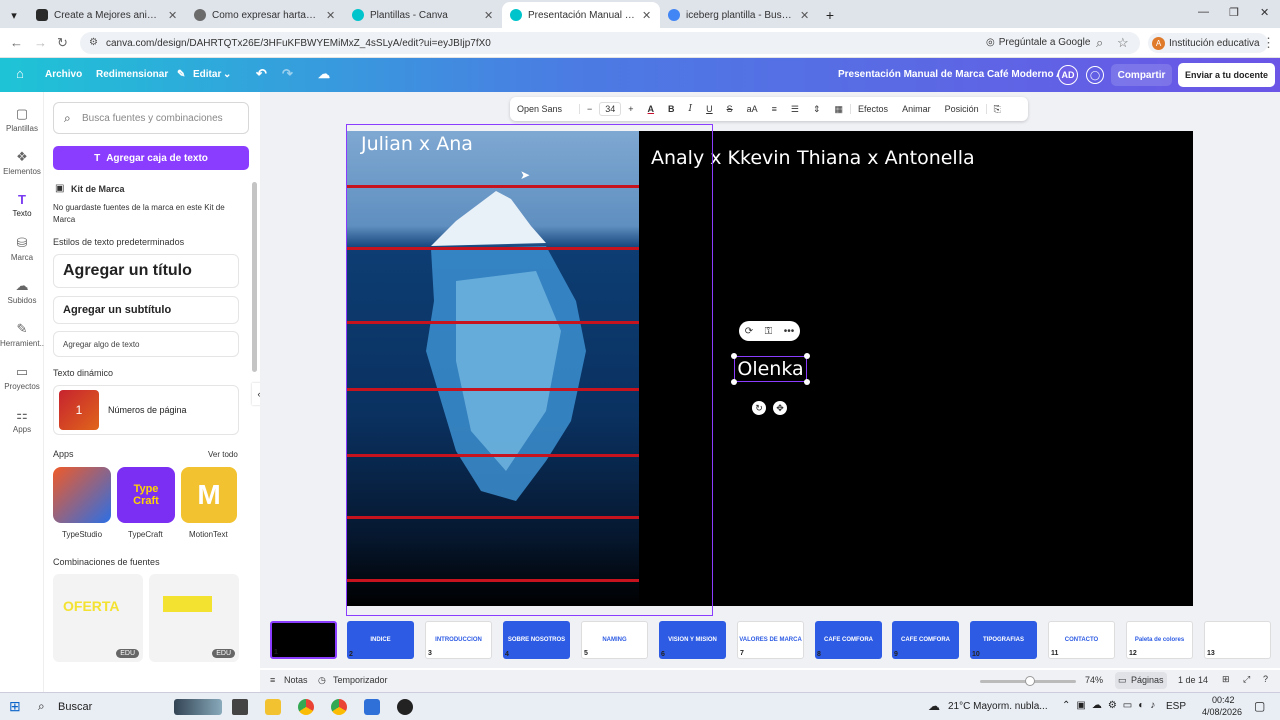 This screenshot has height=720, width=1280. I want to click on page-thumbnail-13: 13, so click(1237, 640).